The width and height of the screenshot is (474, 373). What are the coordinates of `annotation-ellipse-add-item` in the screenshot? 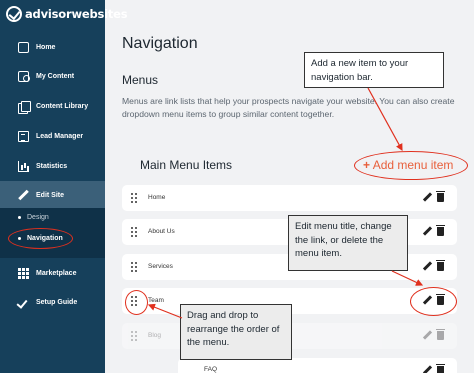 It's located at (411, 165).